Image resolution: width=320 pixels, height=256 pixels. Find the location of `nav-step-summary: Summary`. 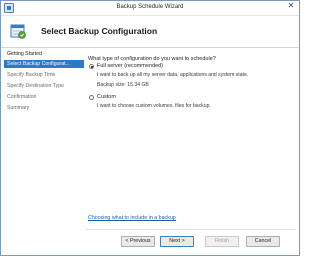

nav-step-summary: Summary is located at coordinates (44, 108).